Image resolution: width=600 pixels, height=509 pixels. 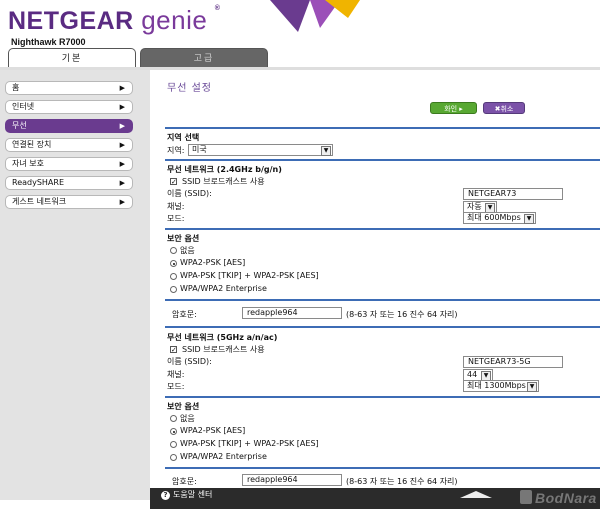 What do you see at coordinates (69, 145) in the screenshot?
I see `sidebar-item-attached-devices: 연결된 장치 ▶` at bounding box center [69, 145].